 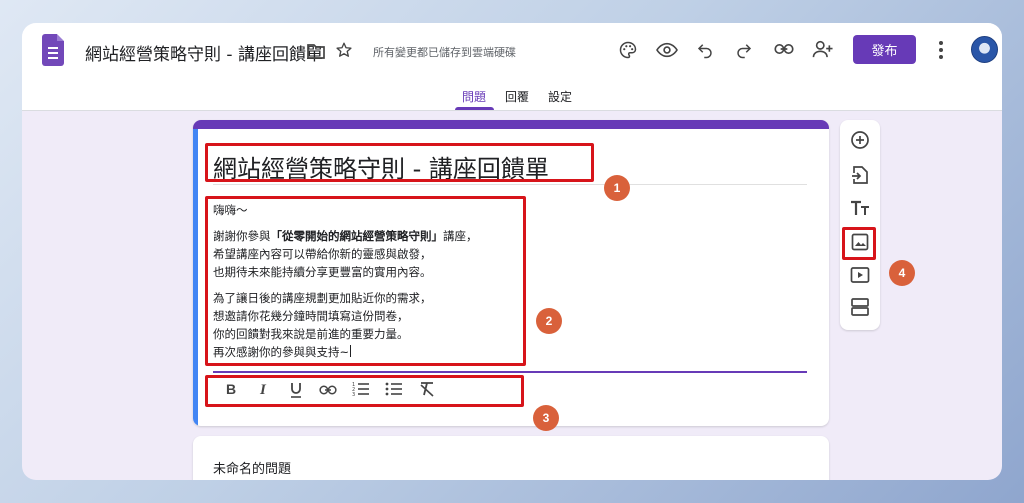 What do you see at coordinates (474, 108) in the screenshot?
I see `active-tab-indicator` at bounding box center [474, 108].